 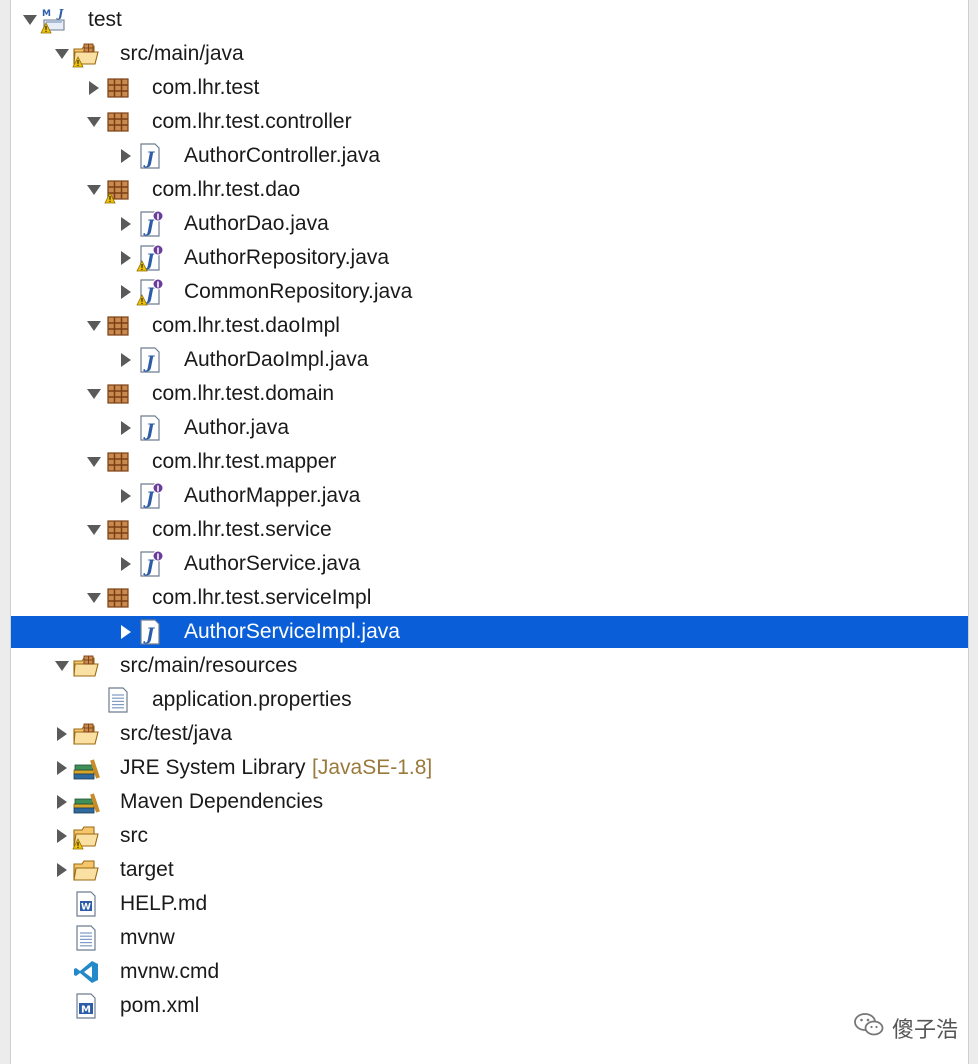 What do you see at coordinates (118, 190) in the screenshot?
I see `package-warning-icon` at bounding box center [118, 190].